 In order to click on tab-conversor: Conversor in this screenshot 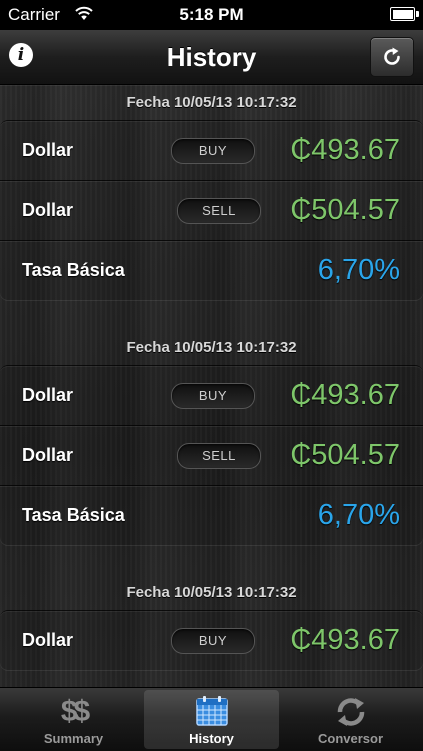, I will do `click(350, 719)`.